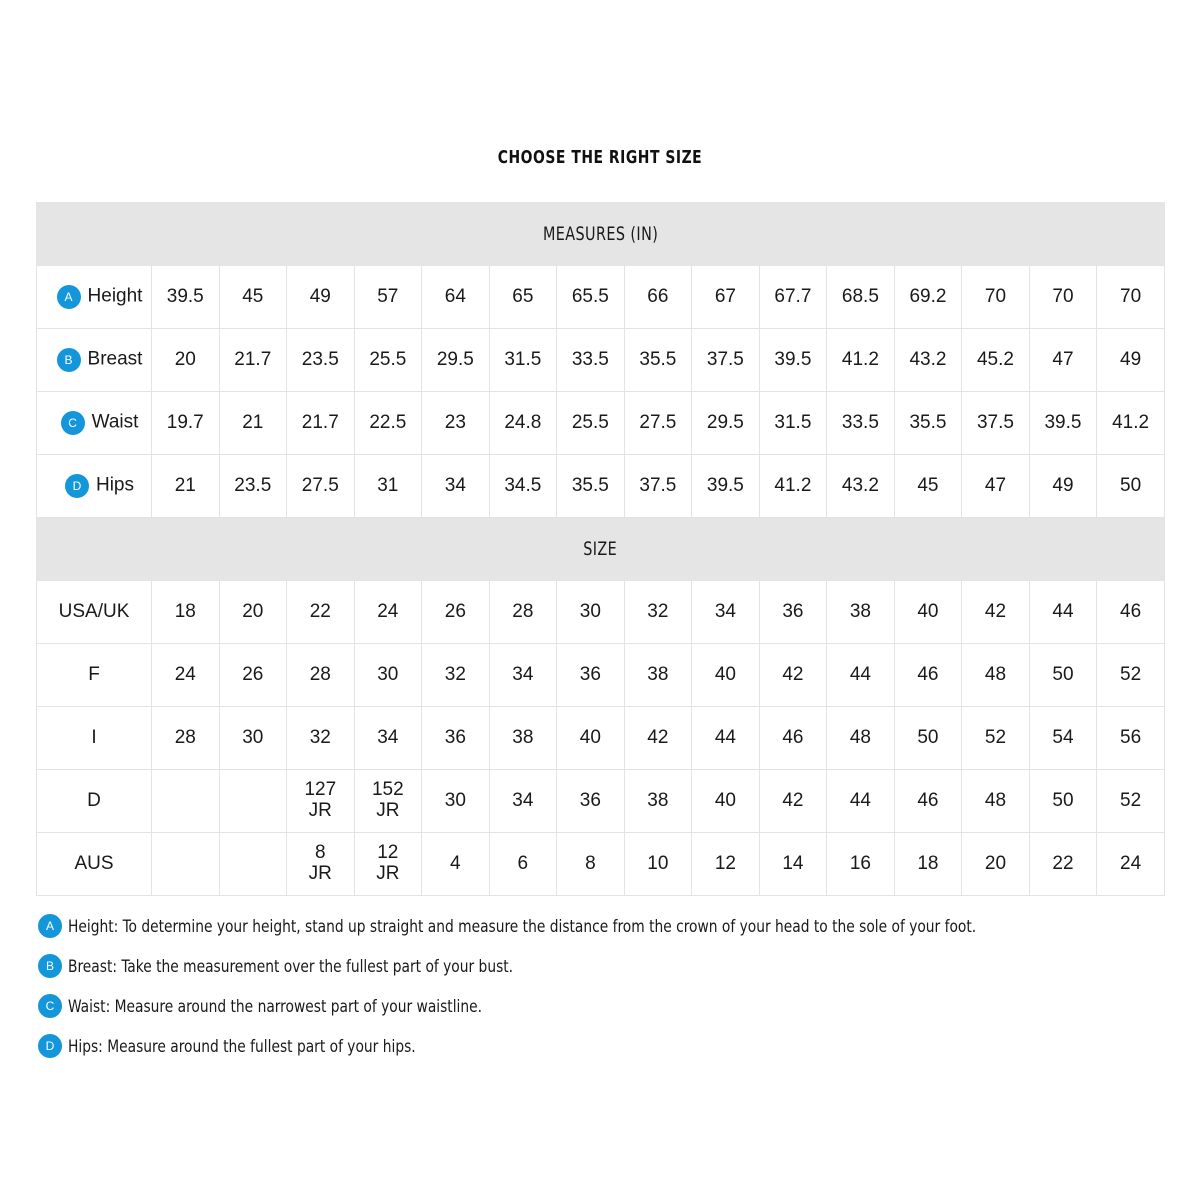  I want to click on table-cell: 68.5, so click(860, 297).